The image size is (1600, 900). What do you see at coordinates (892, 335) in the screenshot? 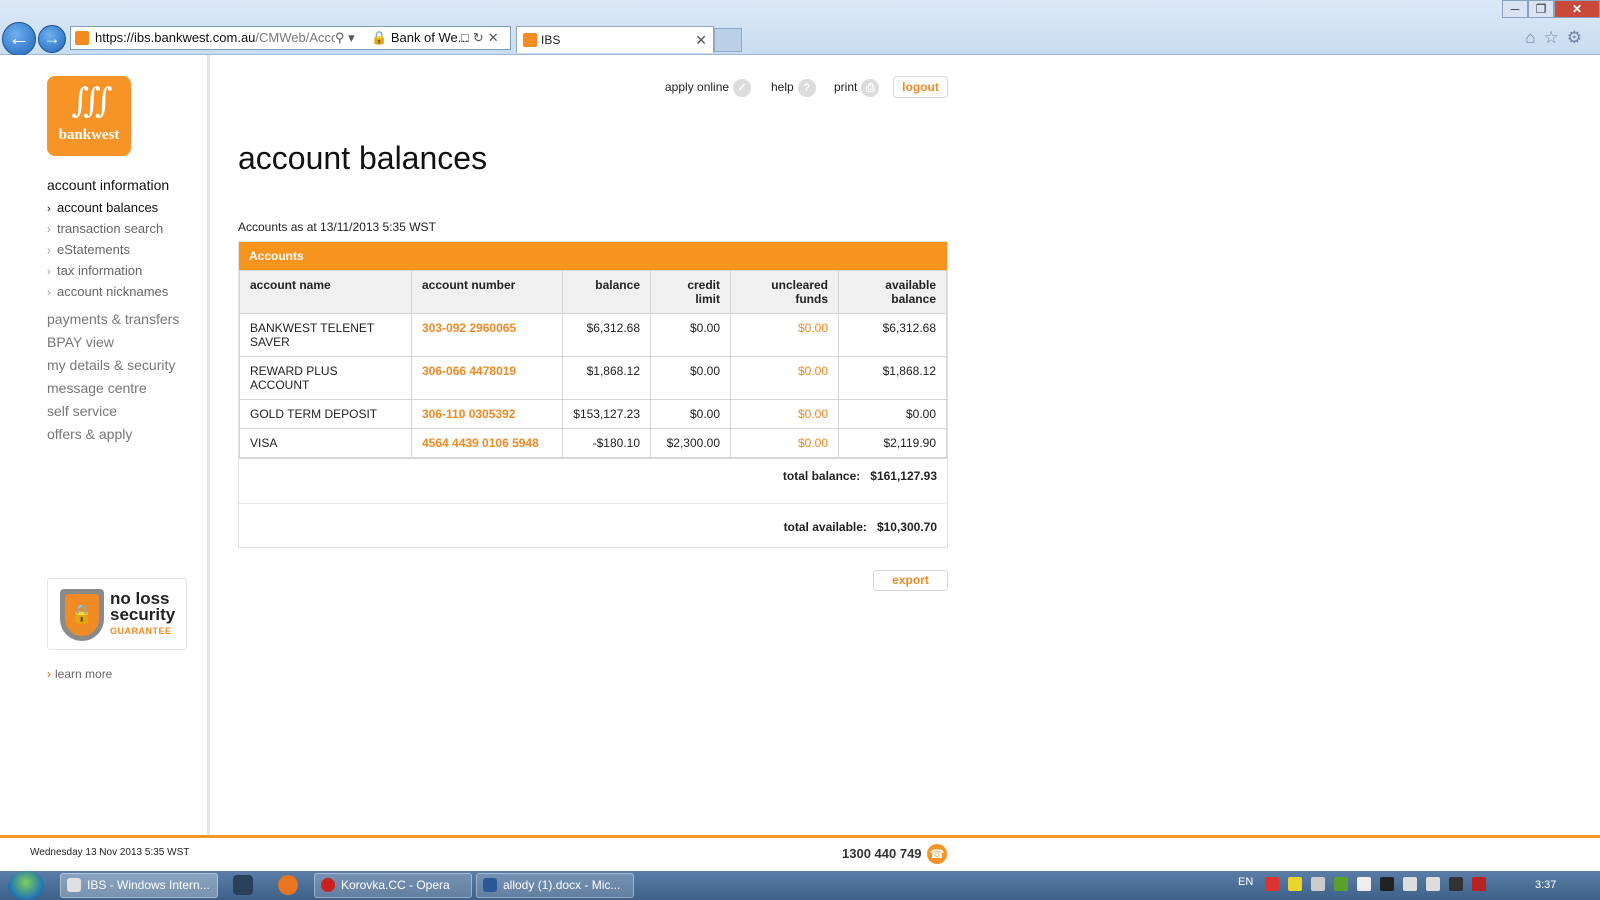
I see `account-available-balance: $6,312.68` at bounding box center [892, 335].